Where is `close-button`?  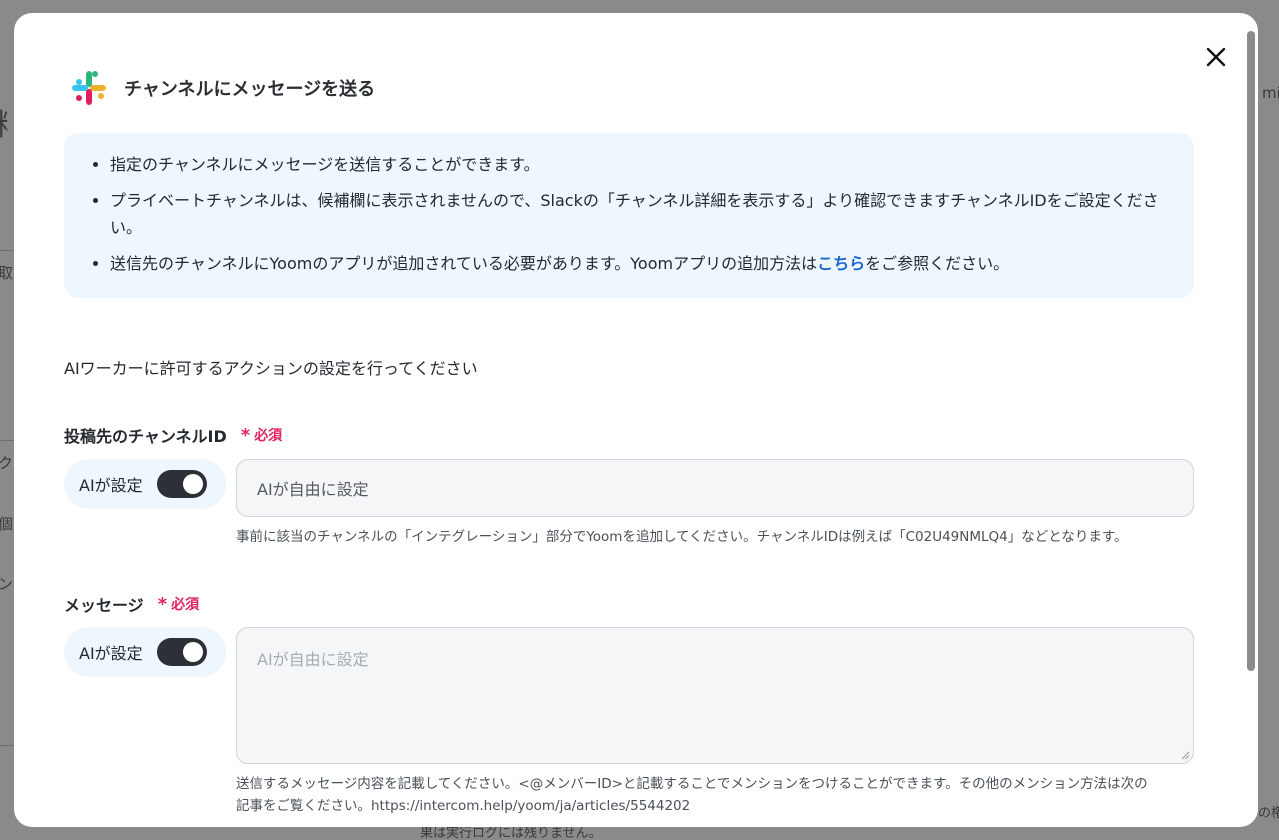 close-button is located at coordinates (1216, 57).